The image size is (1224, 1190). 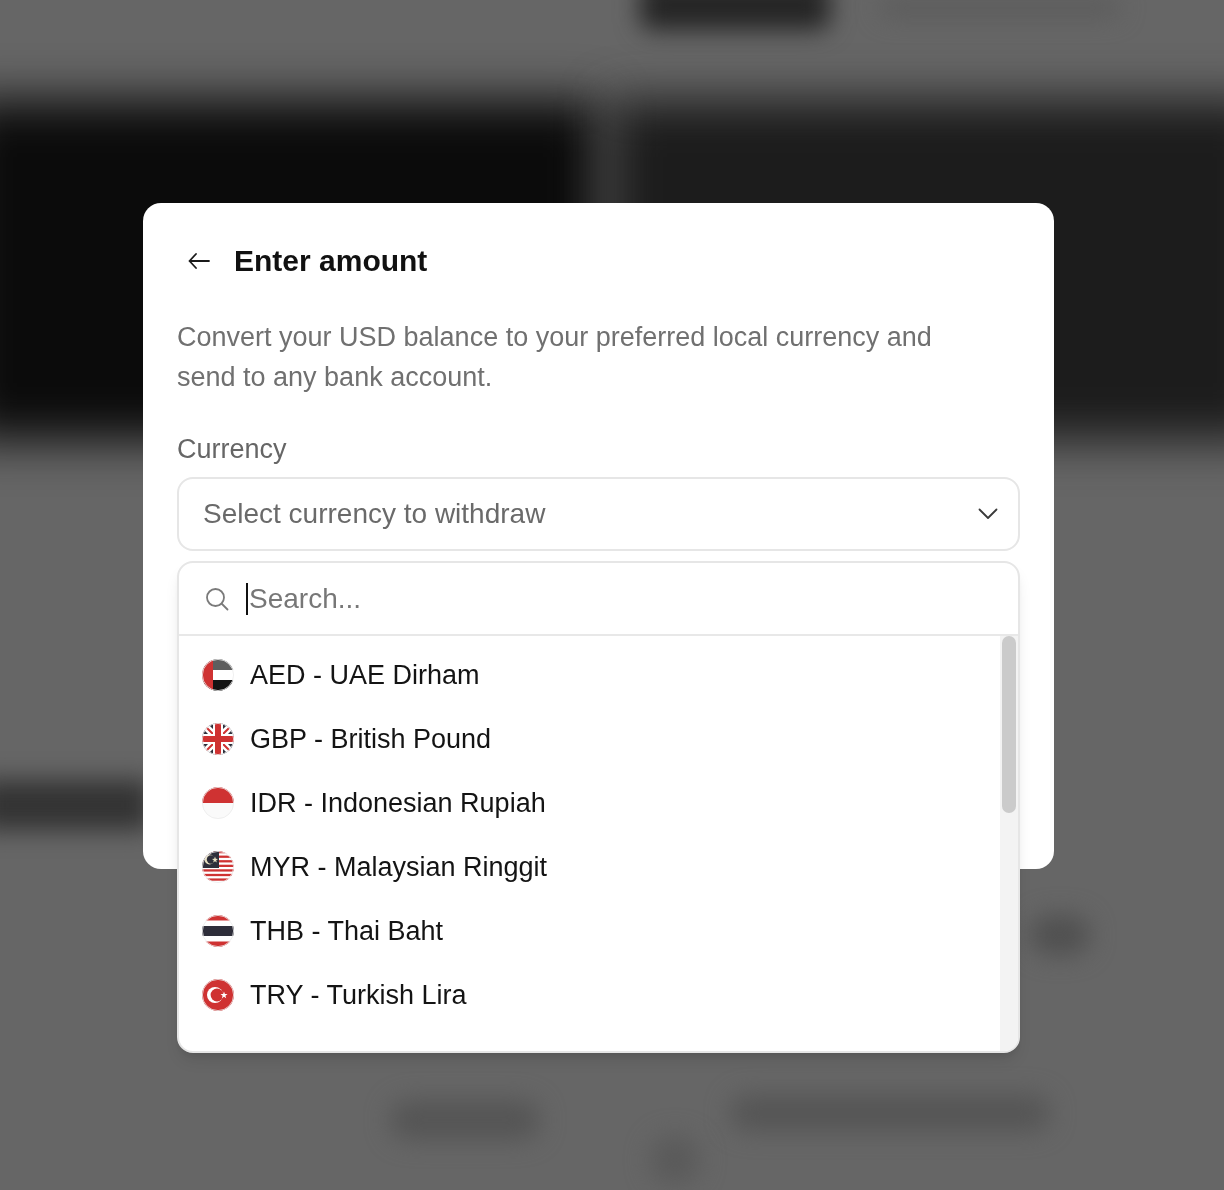 I want to click on search-icon, so click(x=217, y=598).